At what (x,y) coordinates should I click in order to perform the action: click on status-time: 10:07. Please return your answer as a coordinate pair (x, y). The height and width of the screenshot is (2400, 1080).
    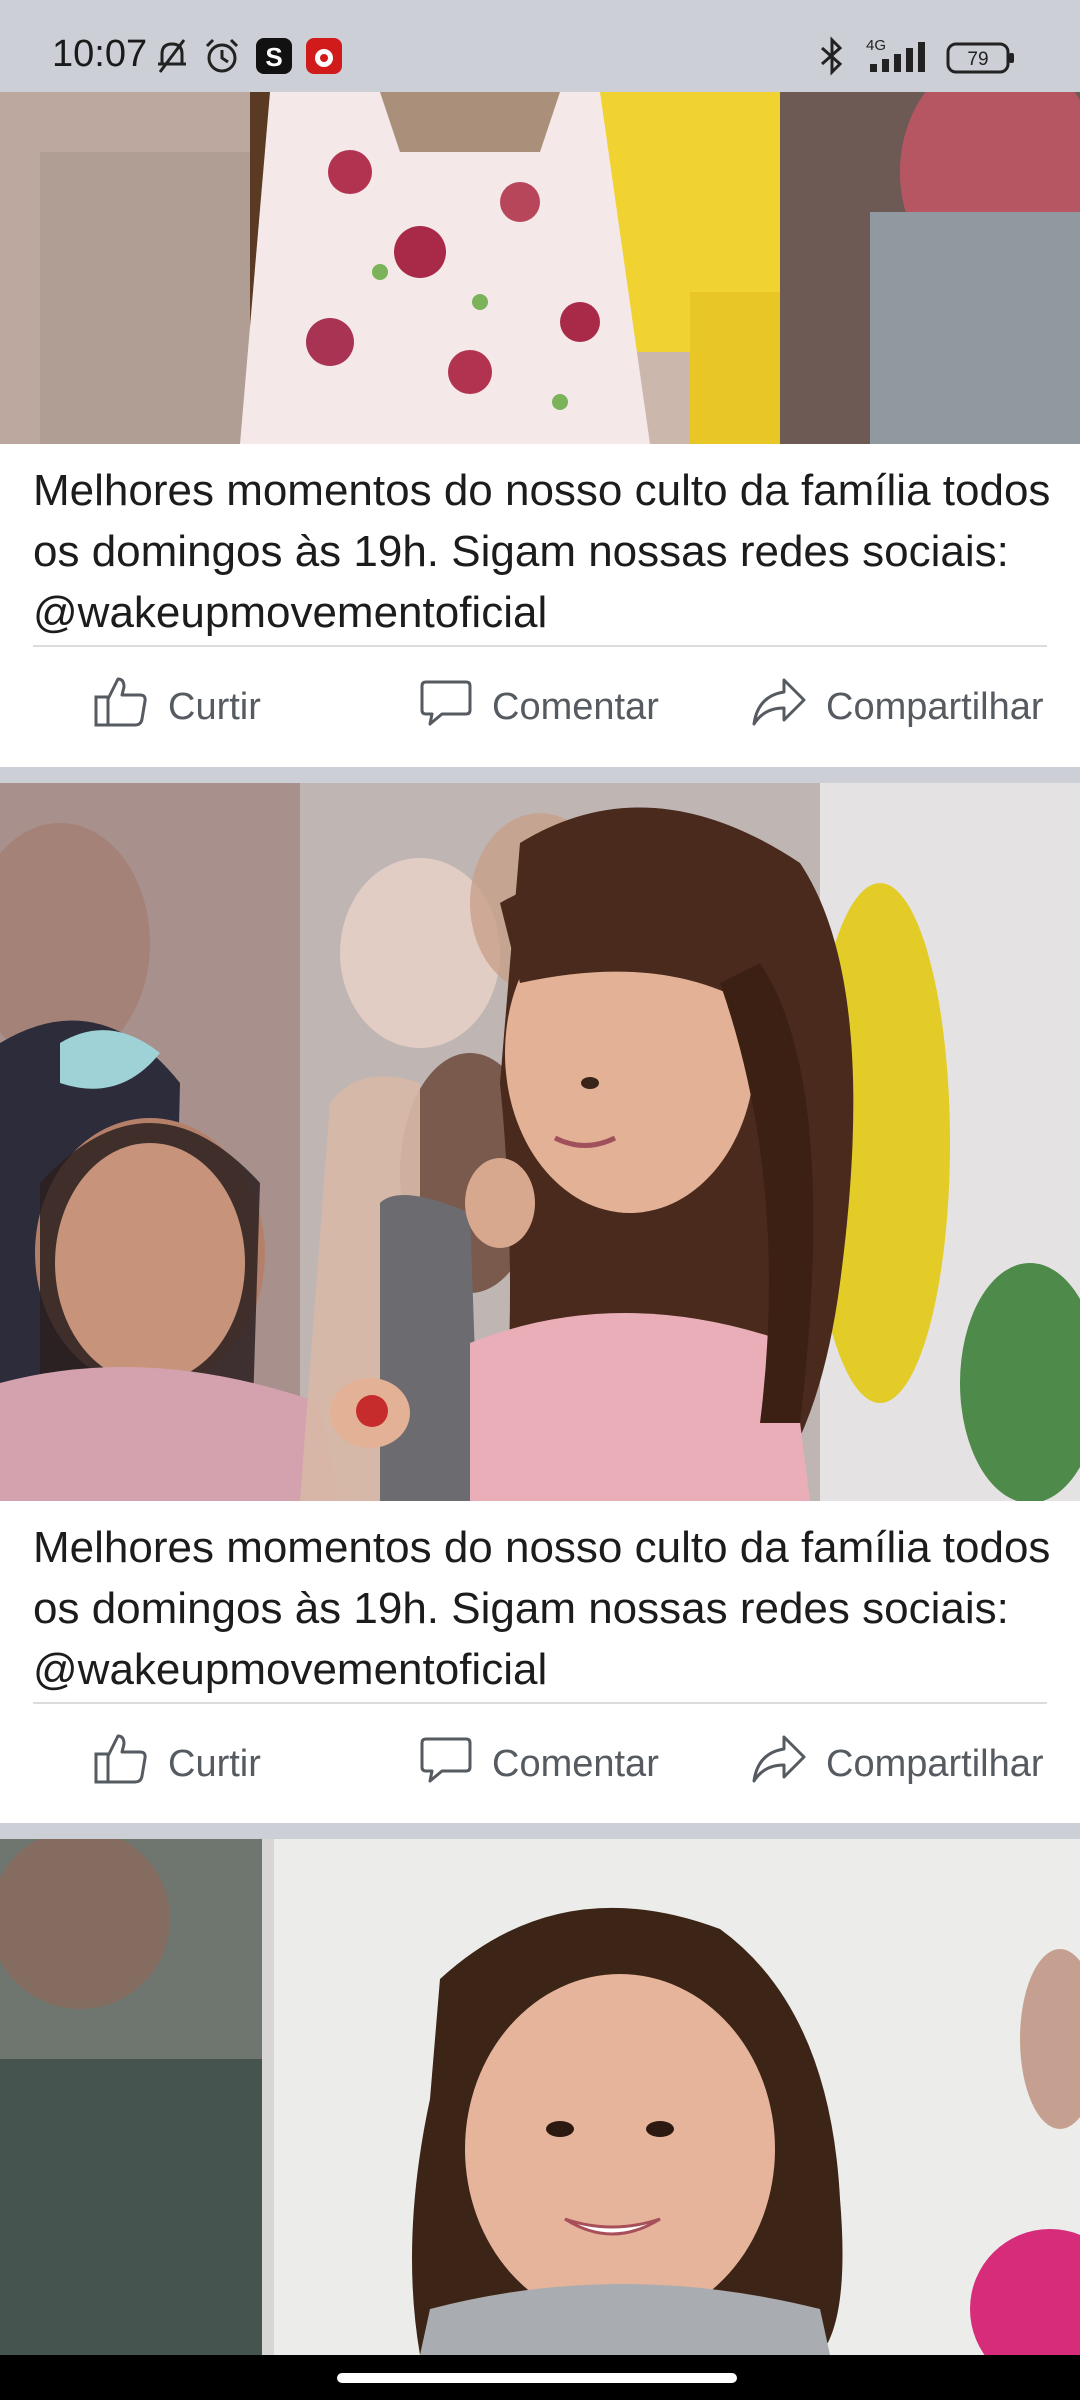
    Looking at the image, I should click on (100, 54).